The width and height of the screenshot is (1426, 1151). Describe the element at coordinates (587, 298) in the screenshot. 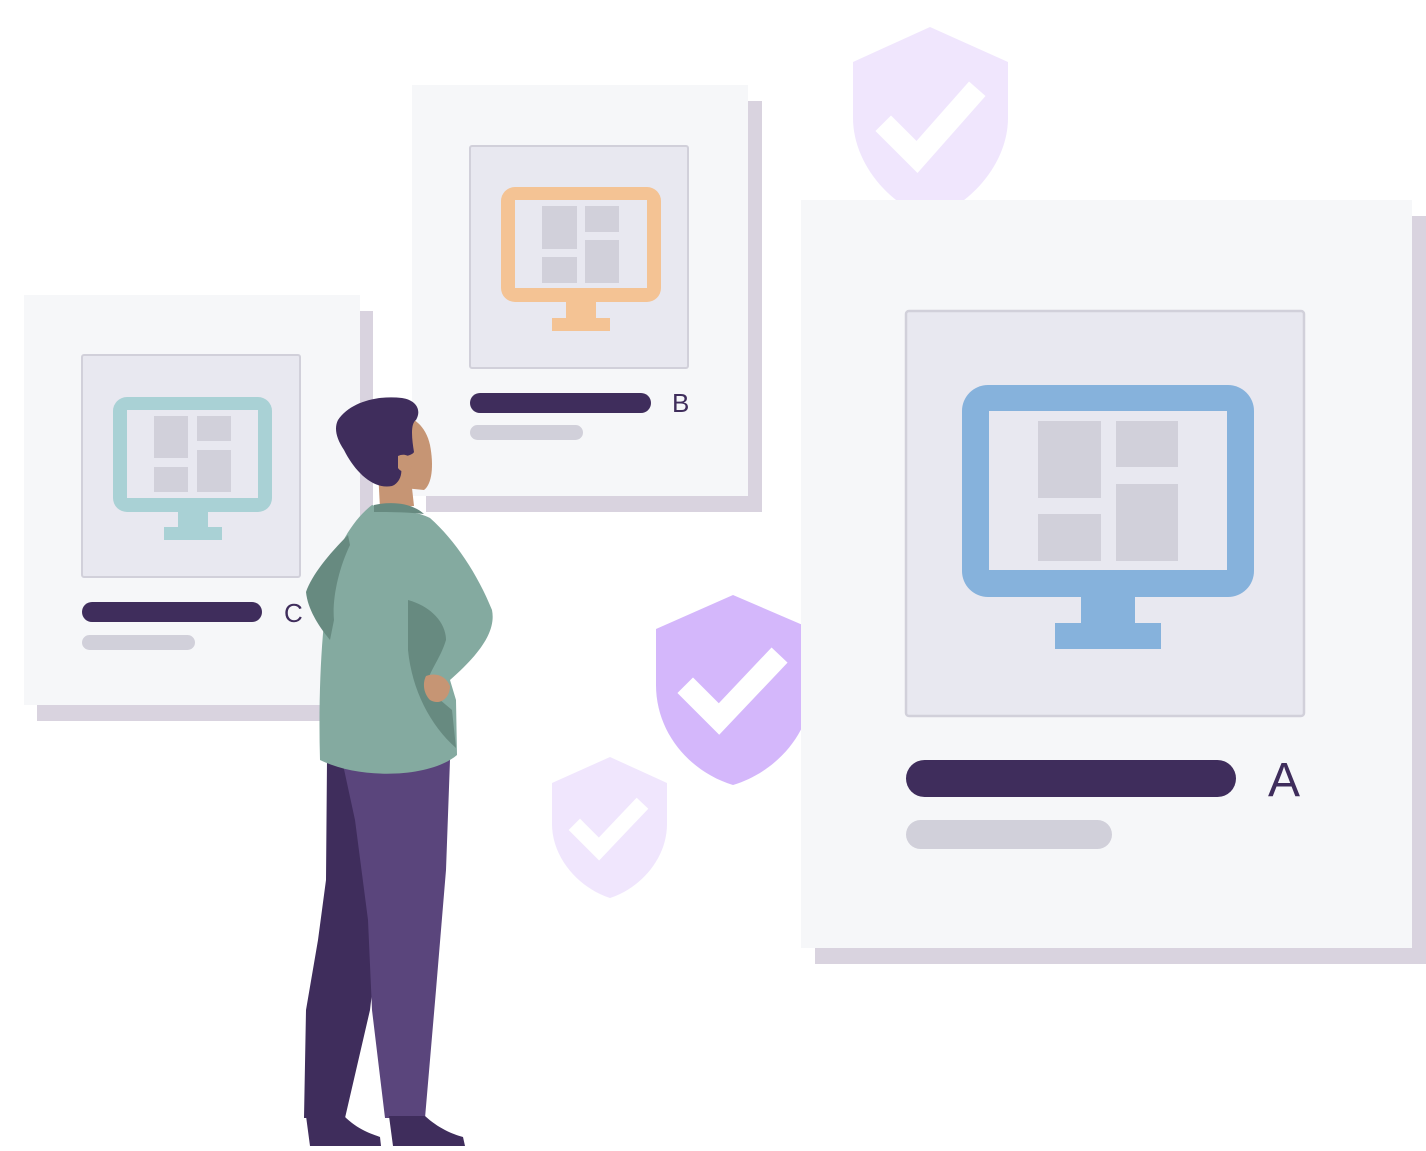

I see `card-b: B` at that location.